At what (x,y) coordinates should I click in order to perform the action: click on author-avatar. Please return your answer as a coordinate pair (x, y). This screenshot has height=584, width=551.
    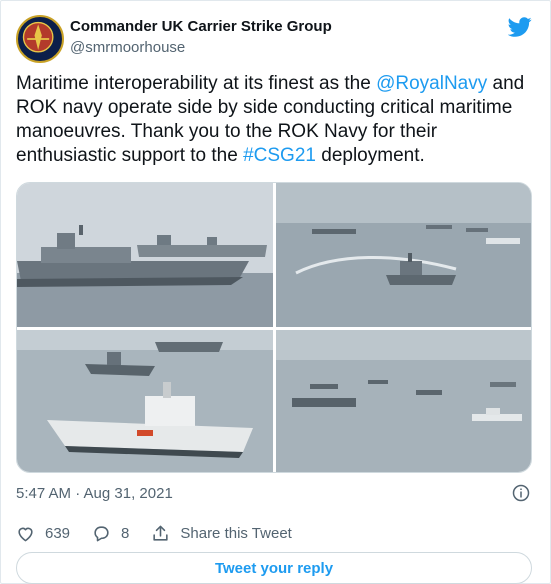
    Looking at the image, I should click on (40, 39).